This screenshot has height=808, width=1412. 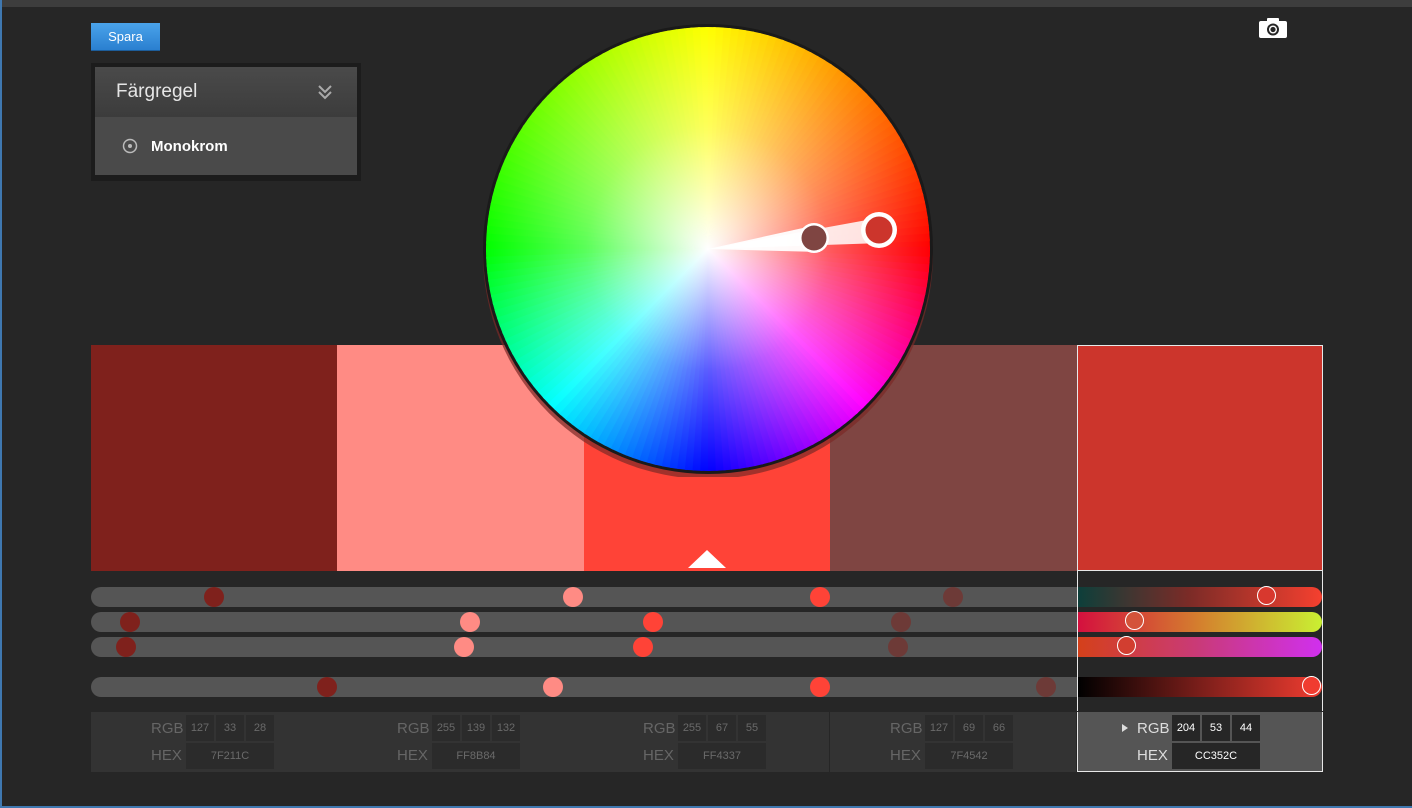 I want to click on hex-field: FF4337, so click(x=722, y=756).